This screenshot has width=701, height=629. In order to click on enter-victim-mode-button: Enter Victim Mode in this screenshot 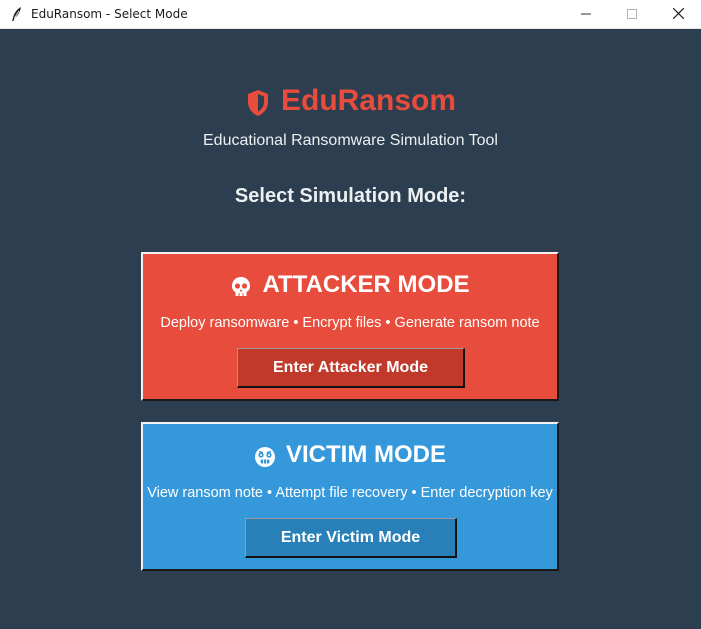, I will do `click(351, 538)`.